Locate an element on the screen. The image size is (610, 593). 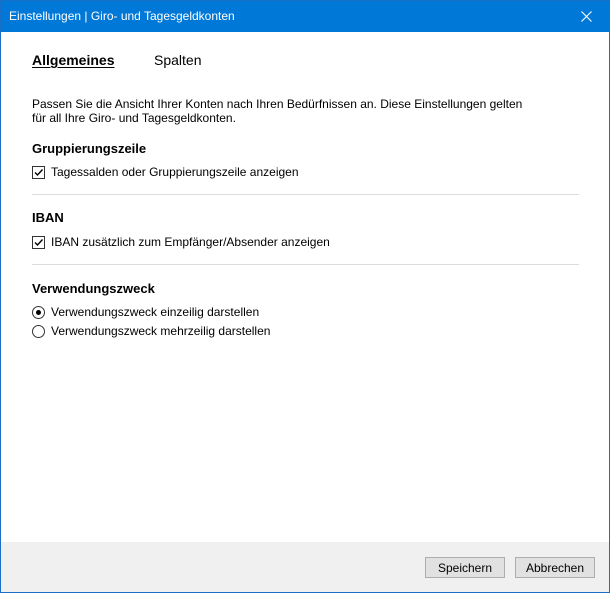
tab-spalten: Spalten is located at coordinates (177, 60).